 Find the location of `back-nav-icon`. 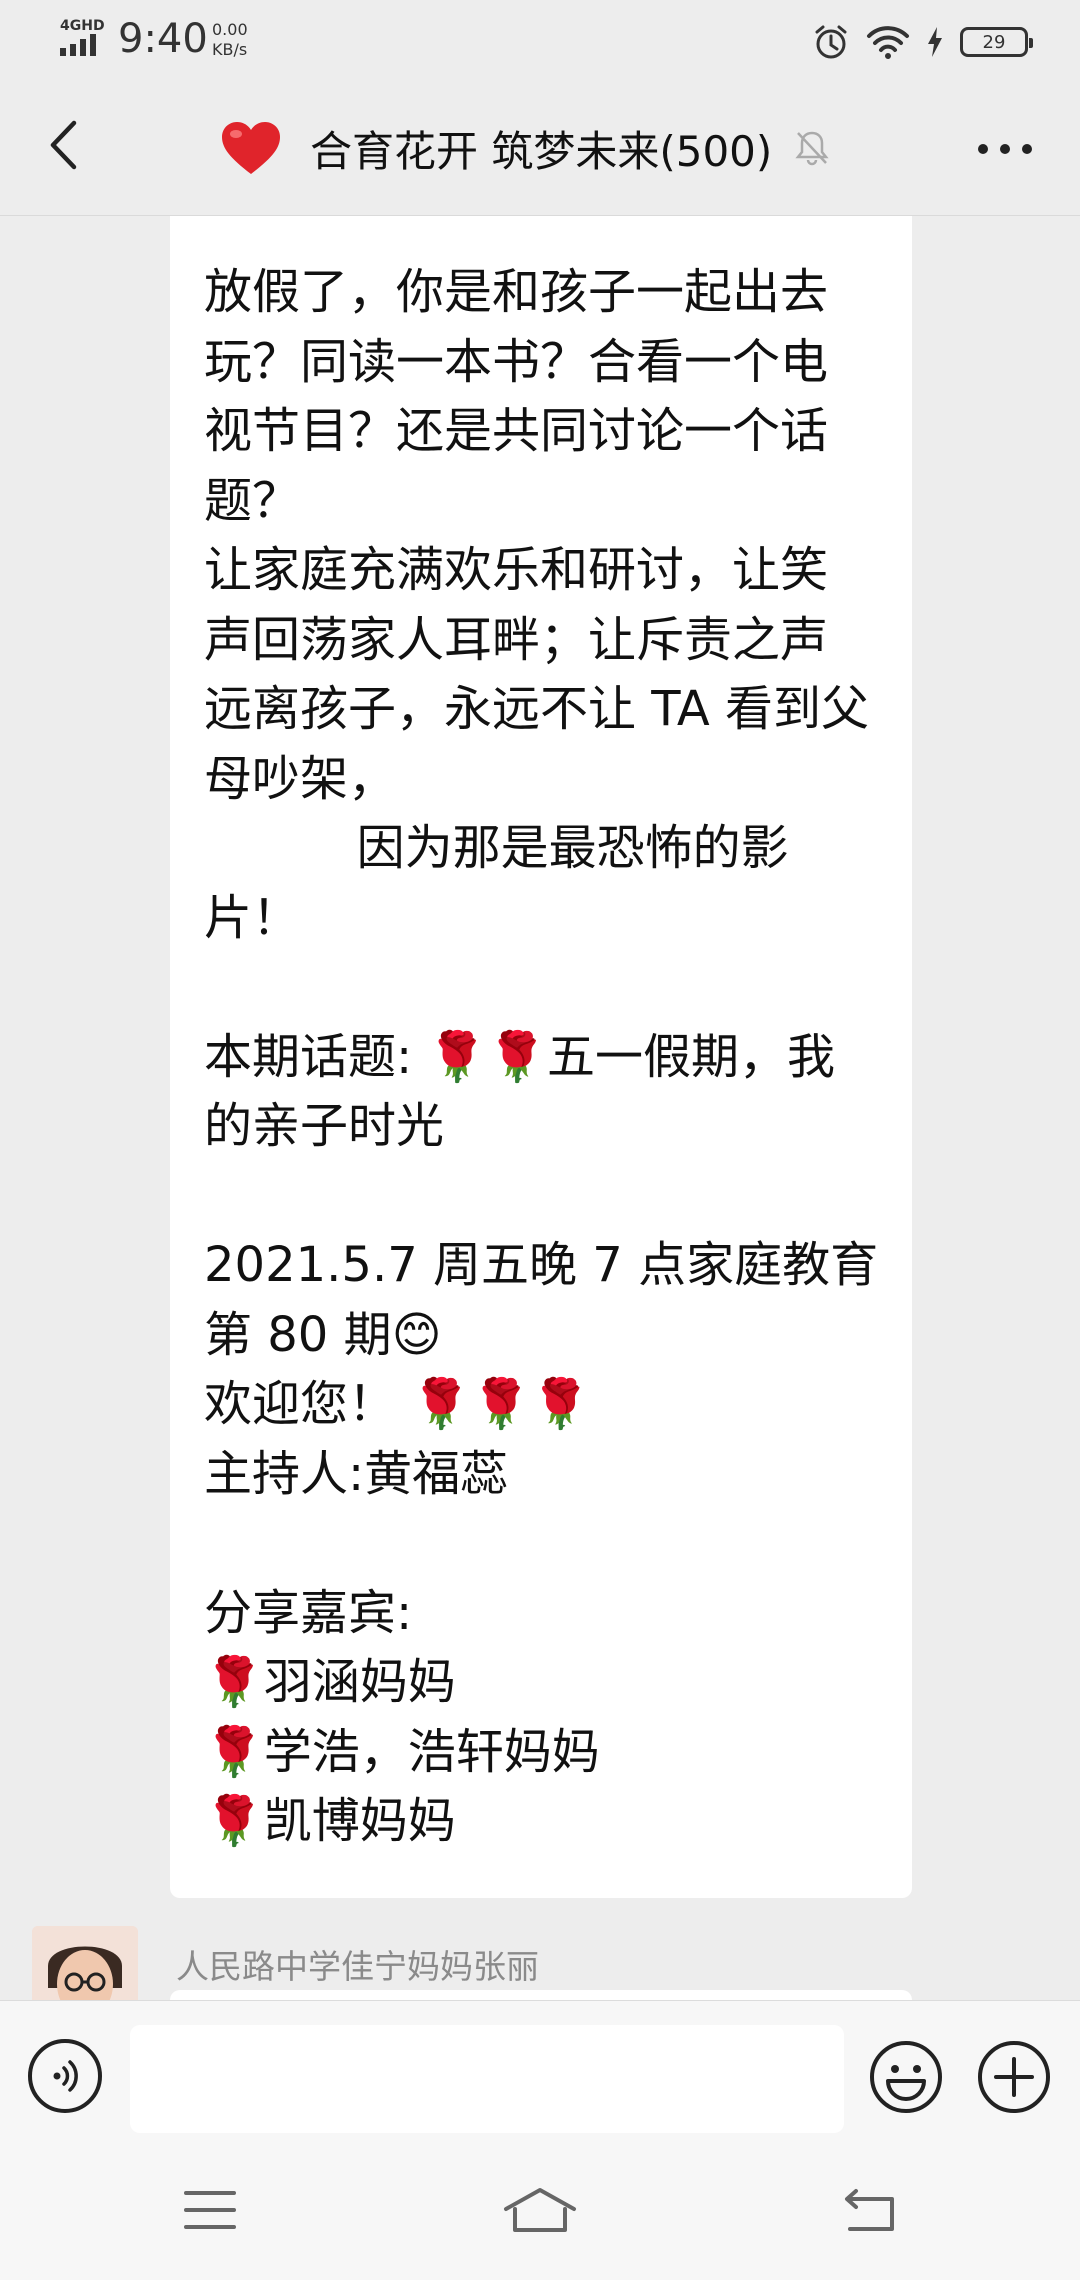

back-nav-icon is located at coordinates (869, 2210).